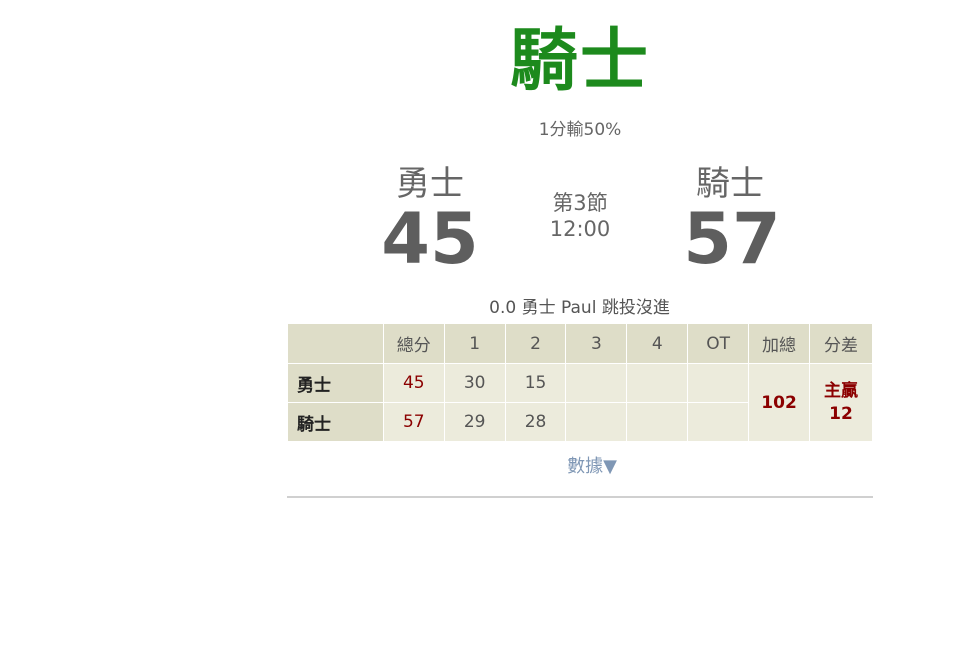  What do you see at coordinates (335, 343) in the screenshot?
I see `header-team` at bounding box center [335, 343].